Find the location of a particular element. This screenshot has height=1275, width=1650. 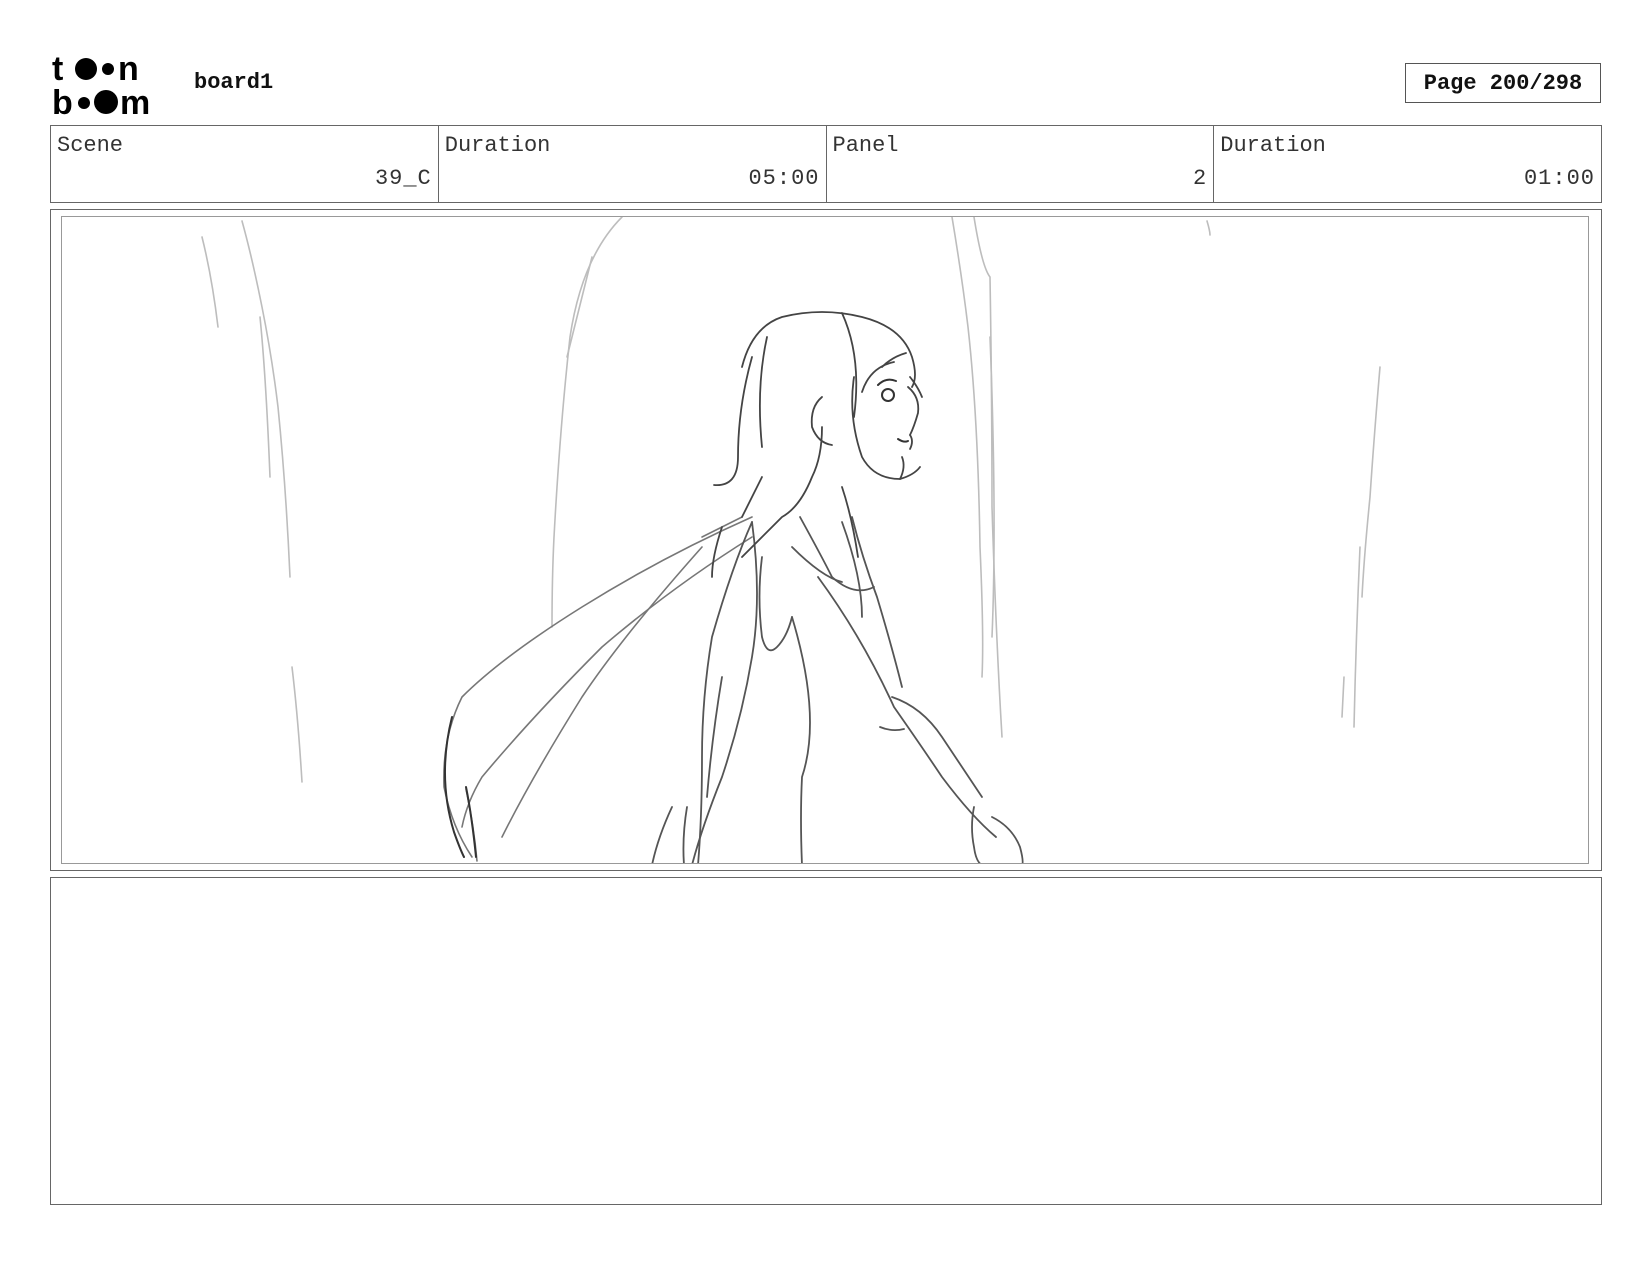

svg-text: m is located at coordinates (135, 101).